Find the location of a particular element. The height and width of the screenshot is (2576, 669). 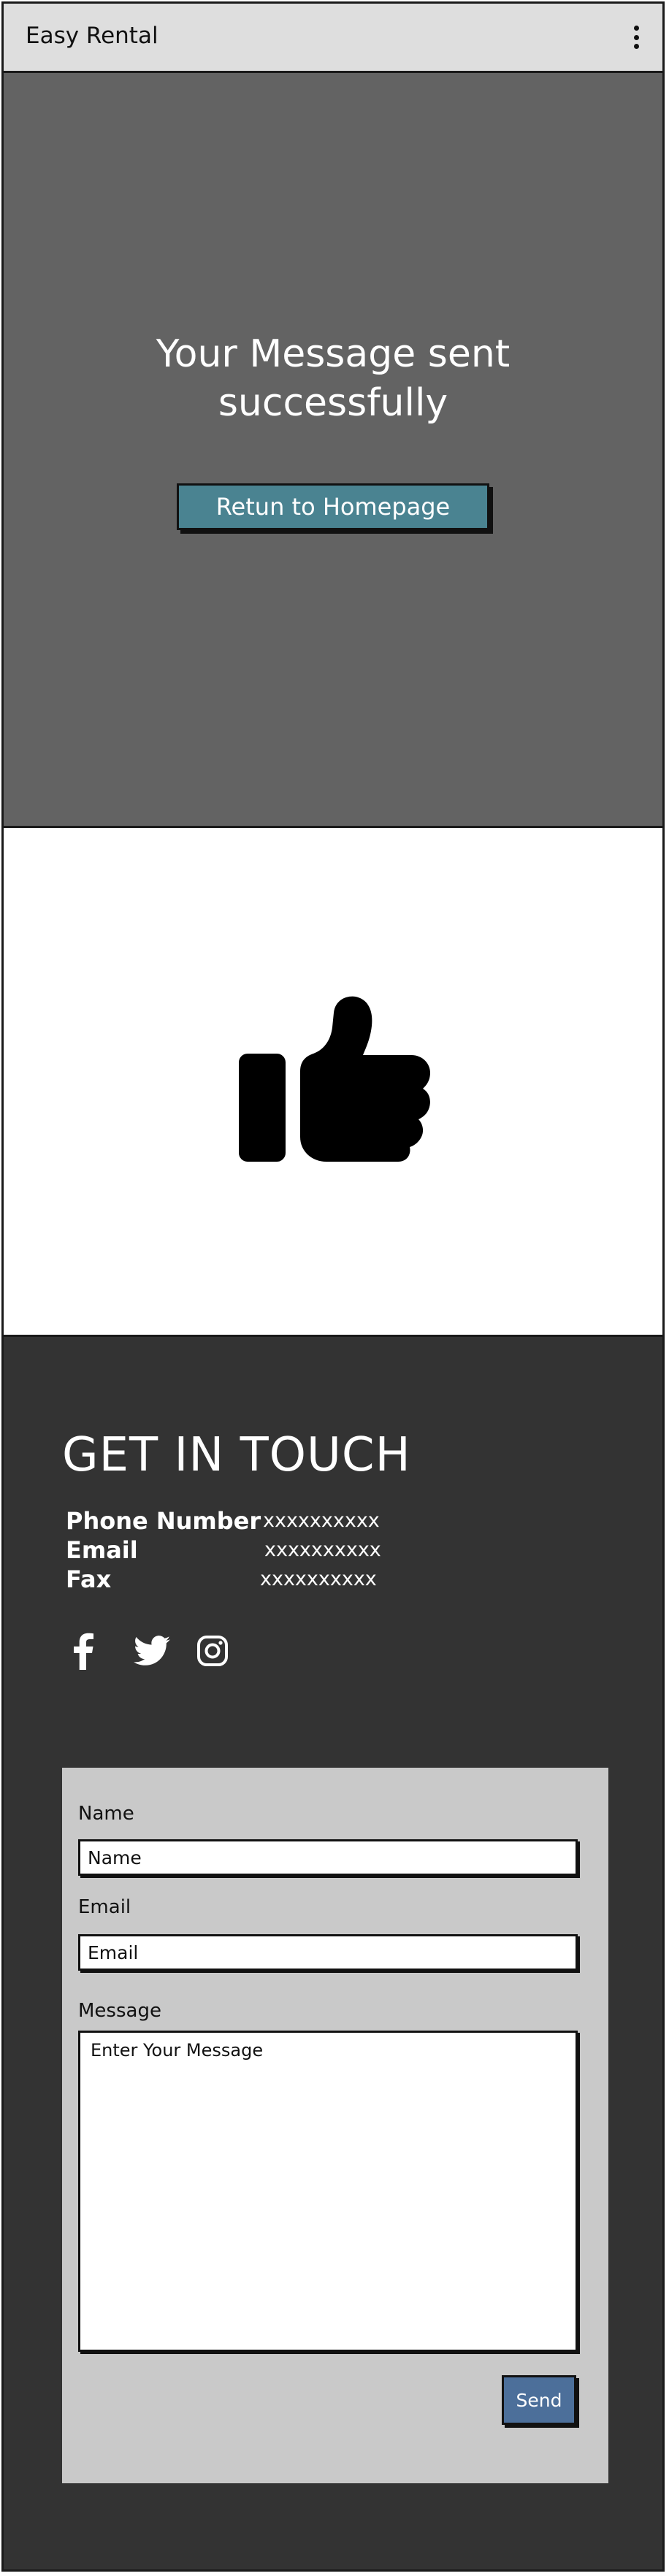

phone-number-value: xxxxxxxxxx is located at coordinates (321, 1520).